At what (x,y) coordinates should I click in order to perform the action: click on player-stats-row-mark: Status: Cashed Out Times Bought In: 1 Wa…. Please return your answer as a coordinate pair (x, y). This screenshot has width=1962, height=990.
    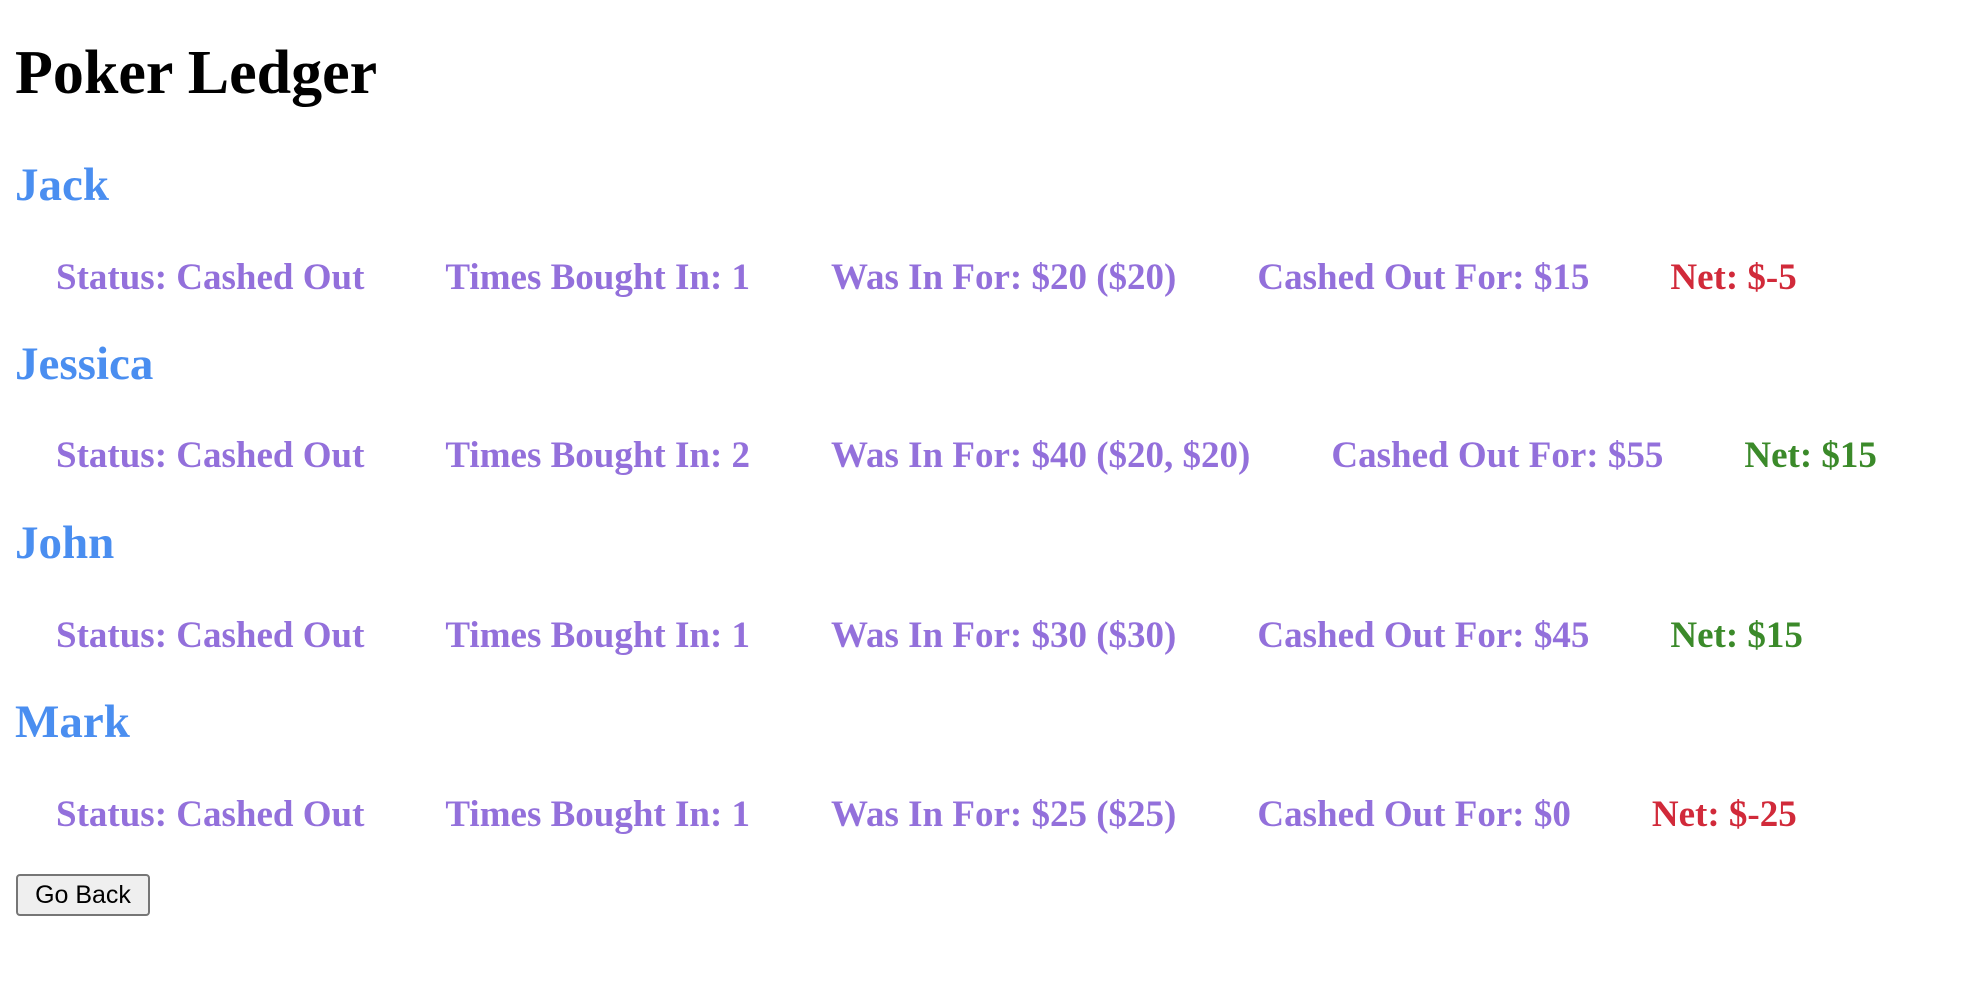
    Looking at the image, I should click on (926, 815).